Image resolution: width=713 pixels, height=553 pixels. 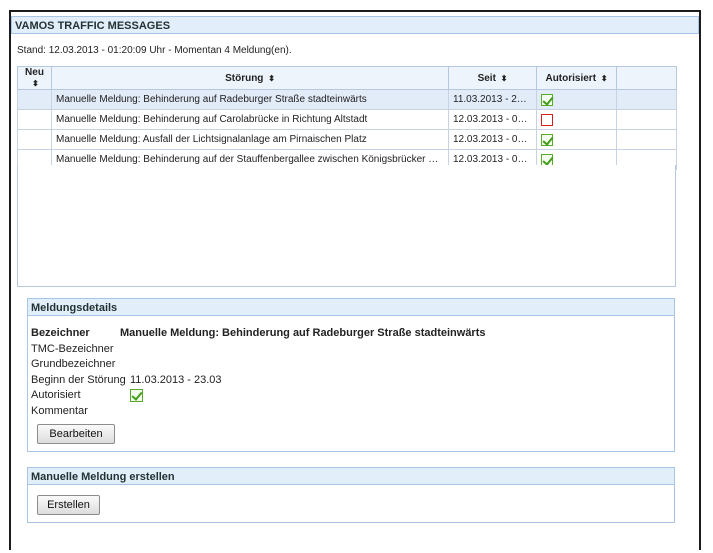 I want to click on detail-row-beginn: Beginn der Störung 11.03.2013 - 23.03, so click(x=258, y=381).